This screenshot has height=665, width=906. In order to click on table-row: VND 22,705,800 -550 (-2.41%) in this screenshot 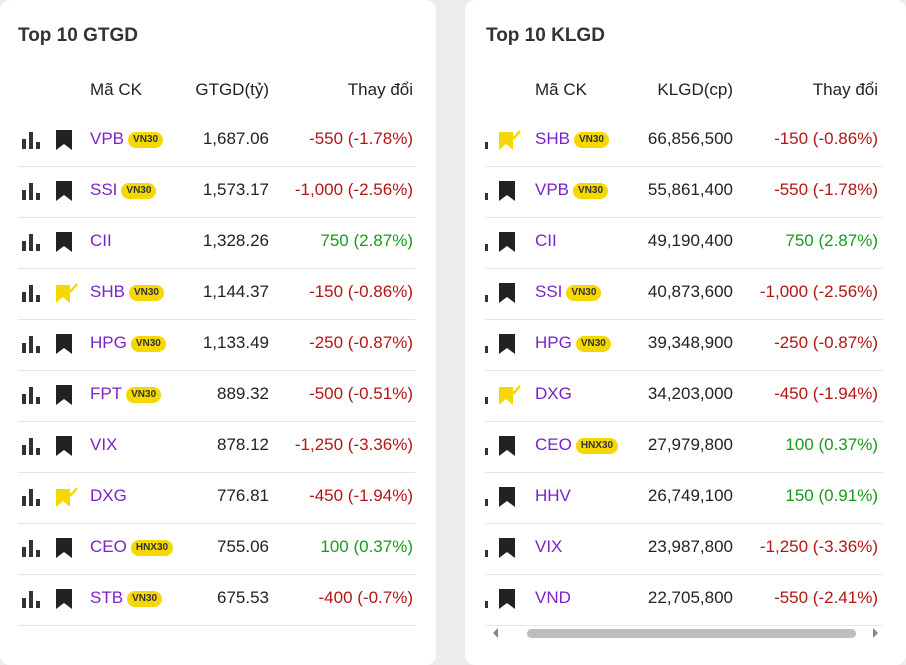, I will do `click(684, 600)`.